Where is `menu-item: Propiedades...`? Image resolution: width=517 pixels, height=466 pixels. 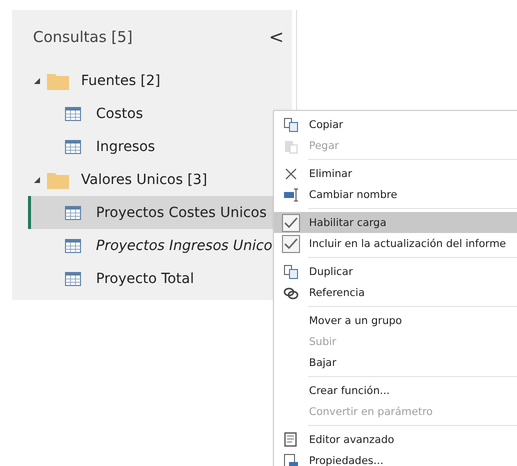 menu-item: Propiedades... is located at coordinates (395, 458).